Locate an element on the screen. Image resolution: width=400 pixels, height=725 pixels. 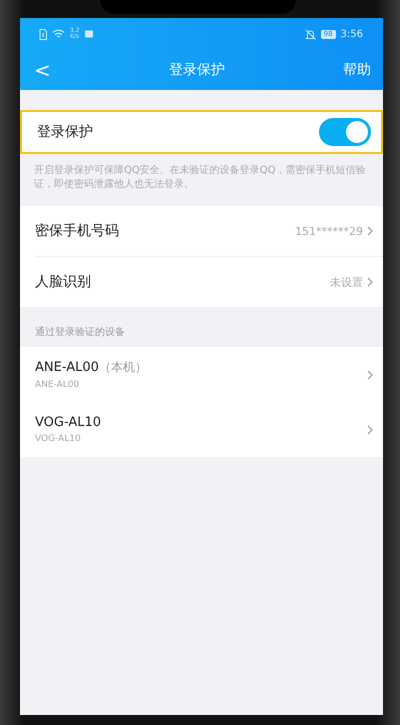
device-name: VOG-AL10 is located at coordinates (68, 422).